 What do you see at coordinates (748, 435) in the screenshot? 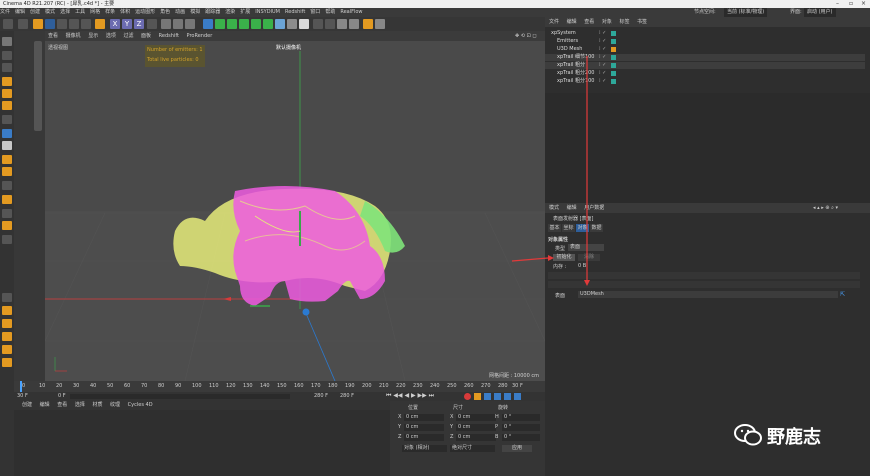
I see `wechat-icon` at bounding box center [748, 435].